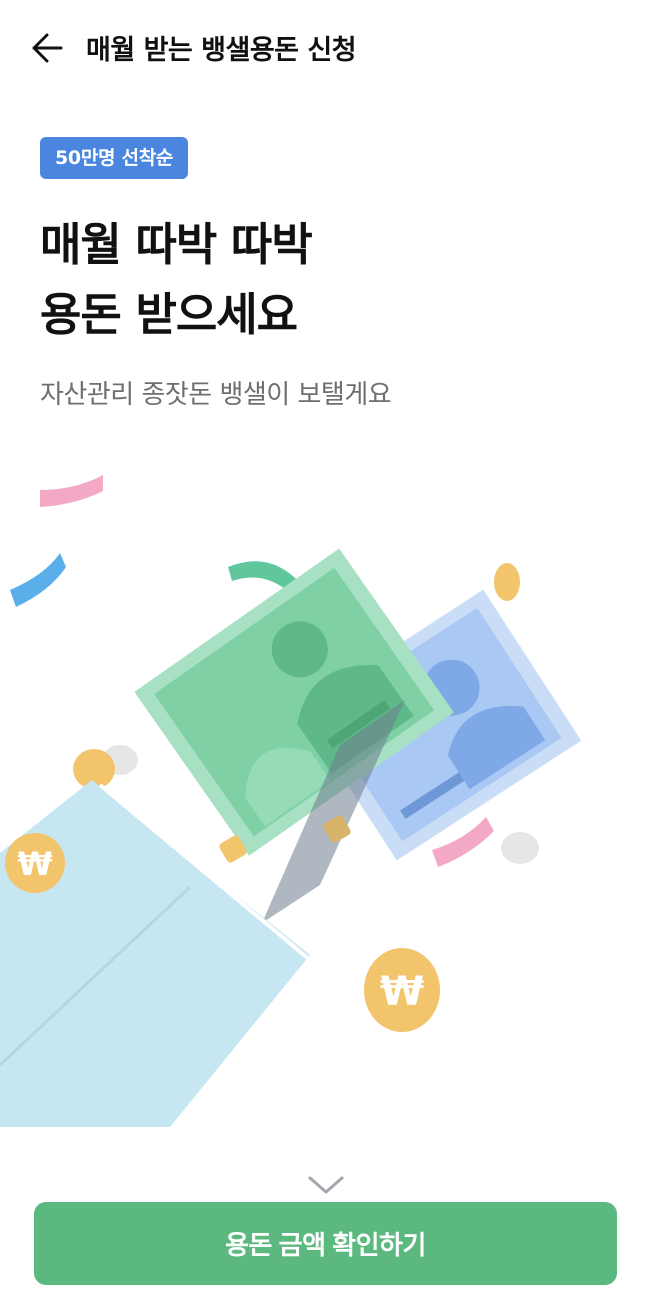 This screenshot has width=650, height=1306. What do you see at coordinates (169, 314) in the screenshot?
I see `hero-title-line-2: 용돈 받으세요` at bounding box center [169, 314].